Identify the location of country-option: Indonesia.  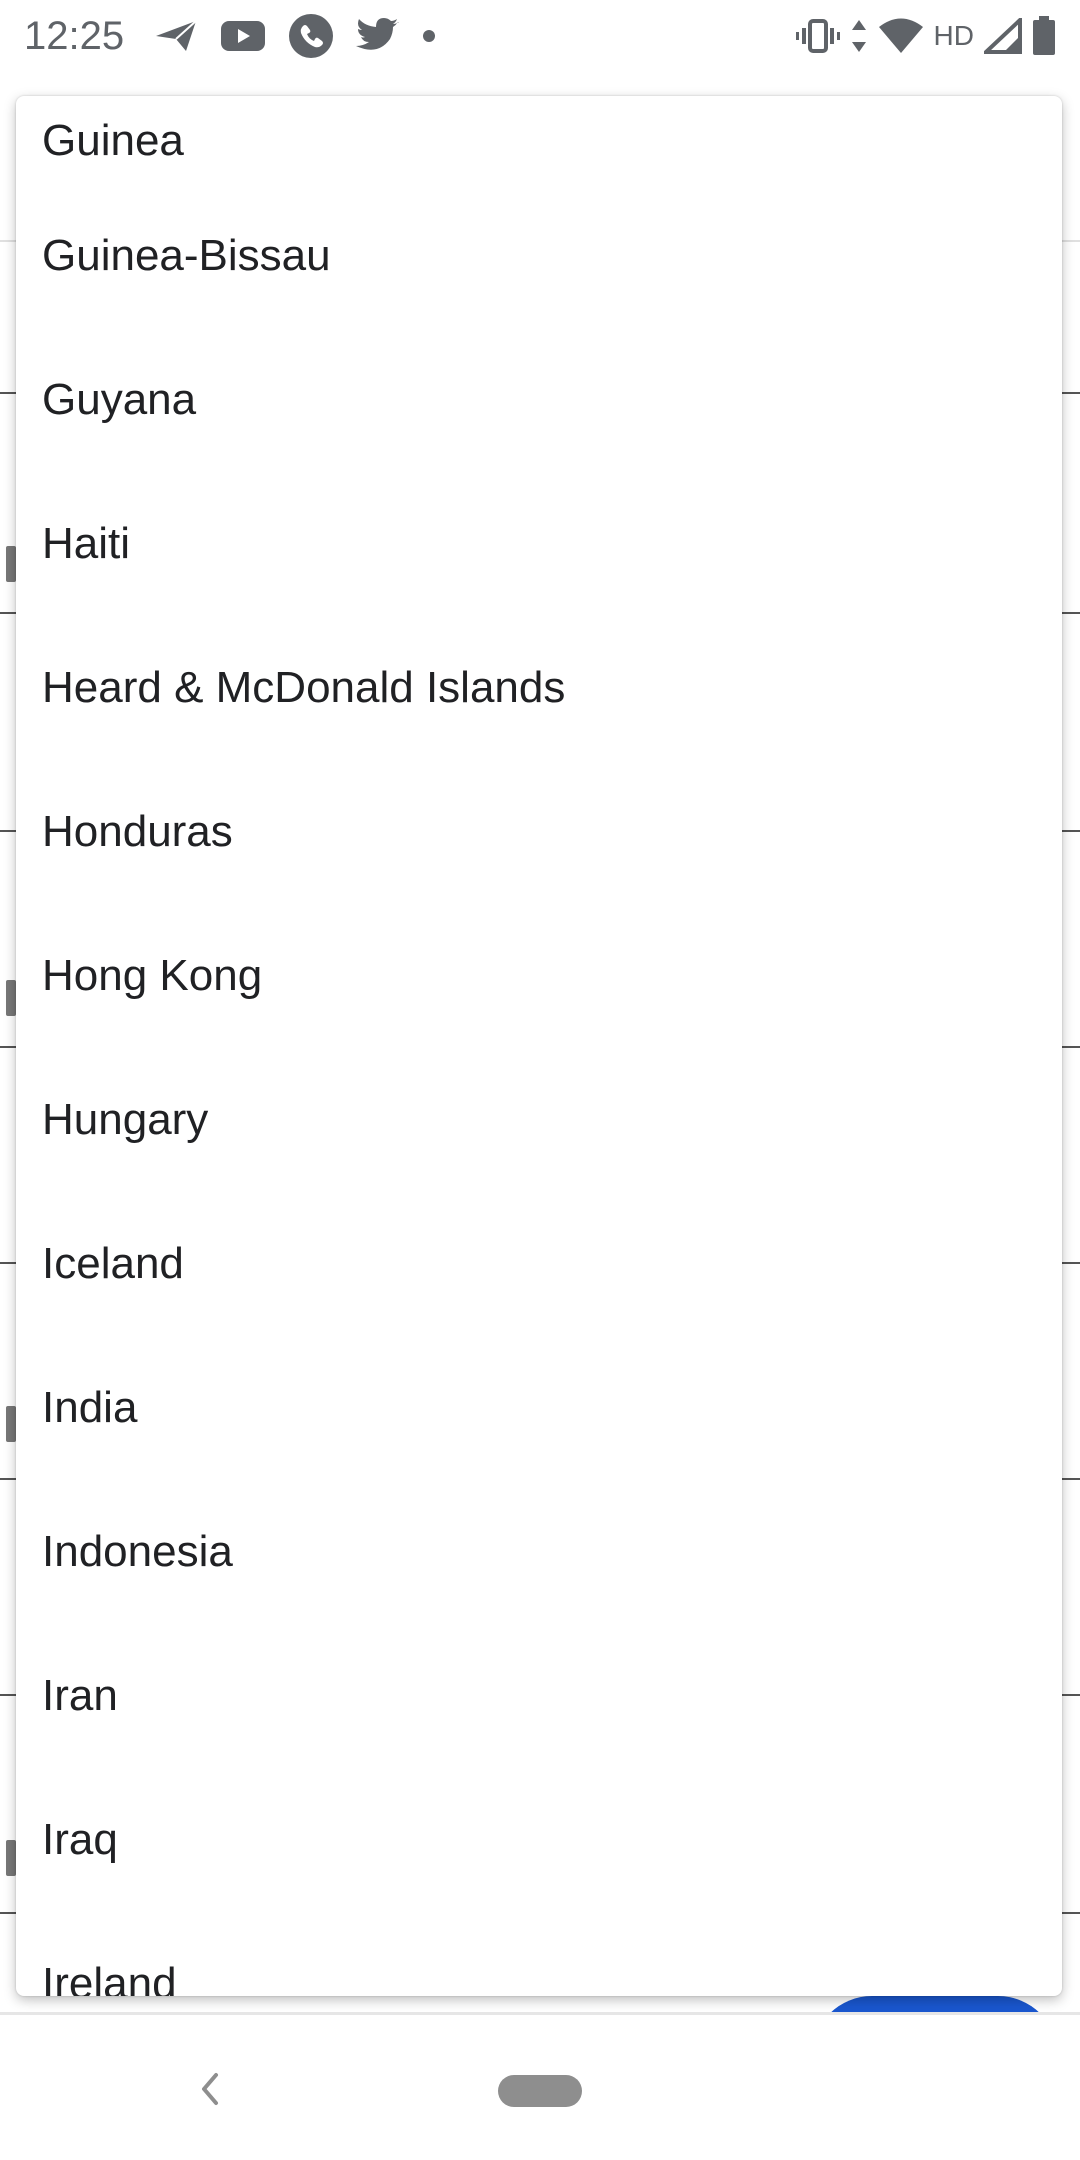
(539, 1552).